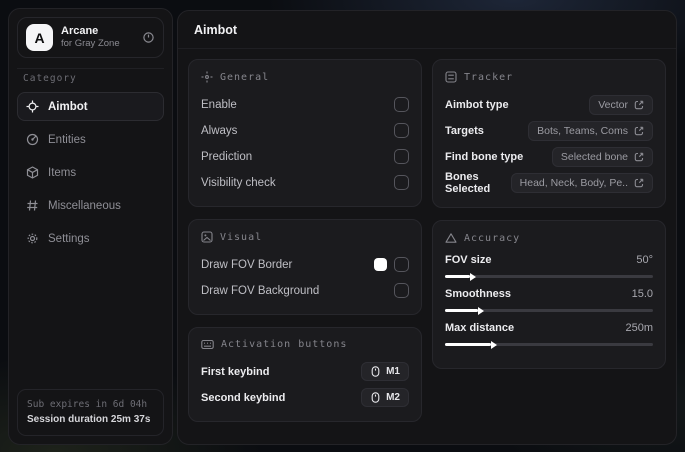 The height and width of the screenshot is (452, 685). I want to click on always-checkbox, so click(401, 130).